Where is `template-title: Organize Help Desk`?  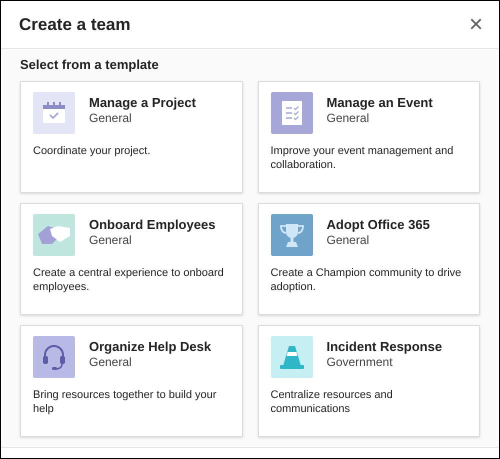
template-title: Organize Help Desk is located at coordinates (150, 346).